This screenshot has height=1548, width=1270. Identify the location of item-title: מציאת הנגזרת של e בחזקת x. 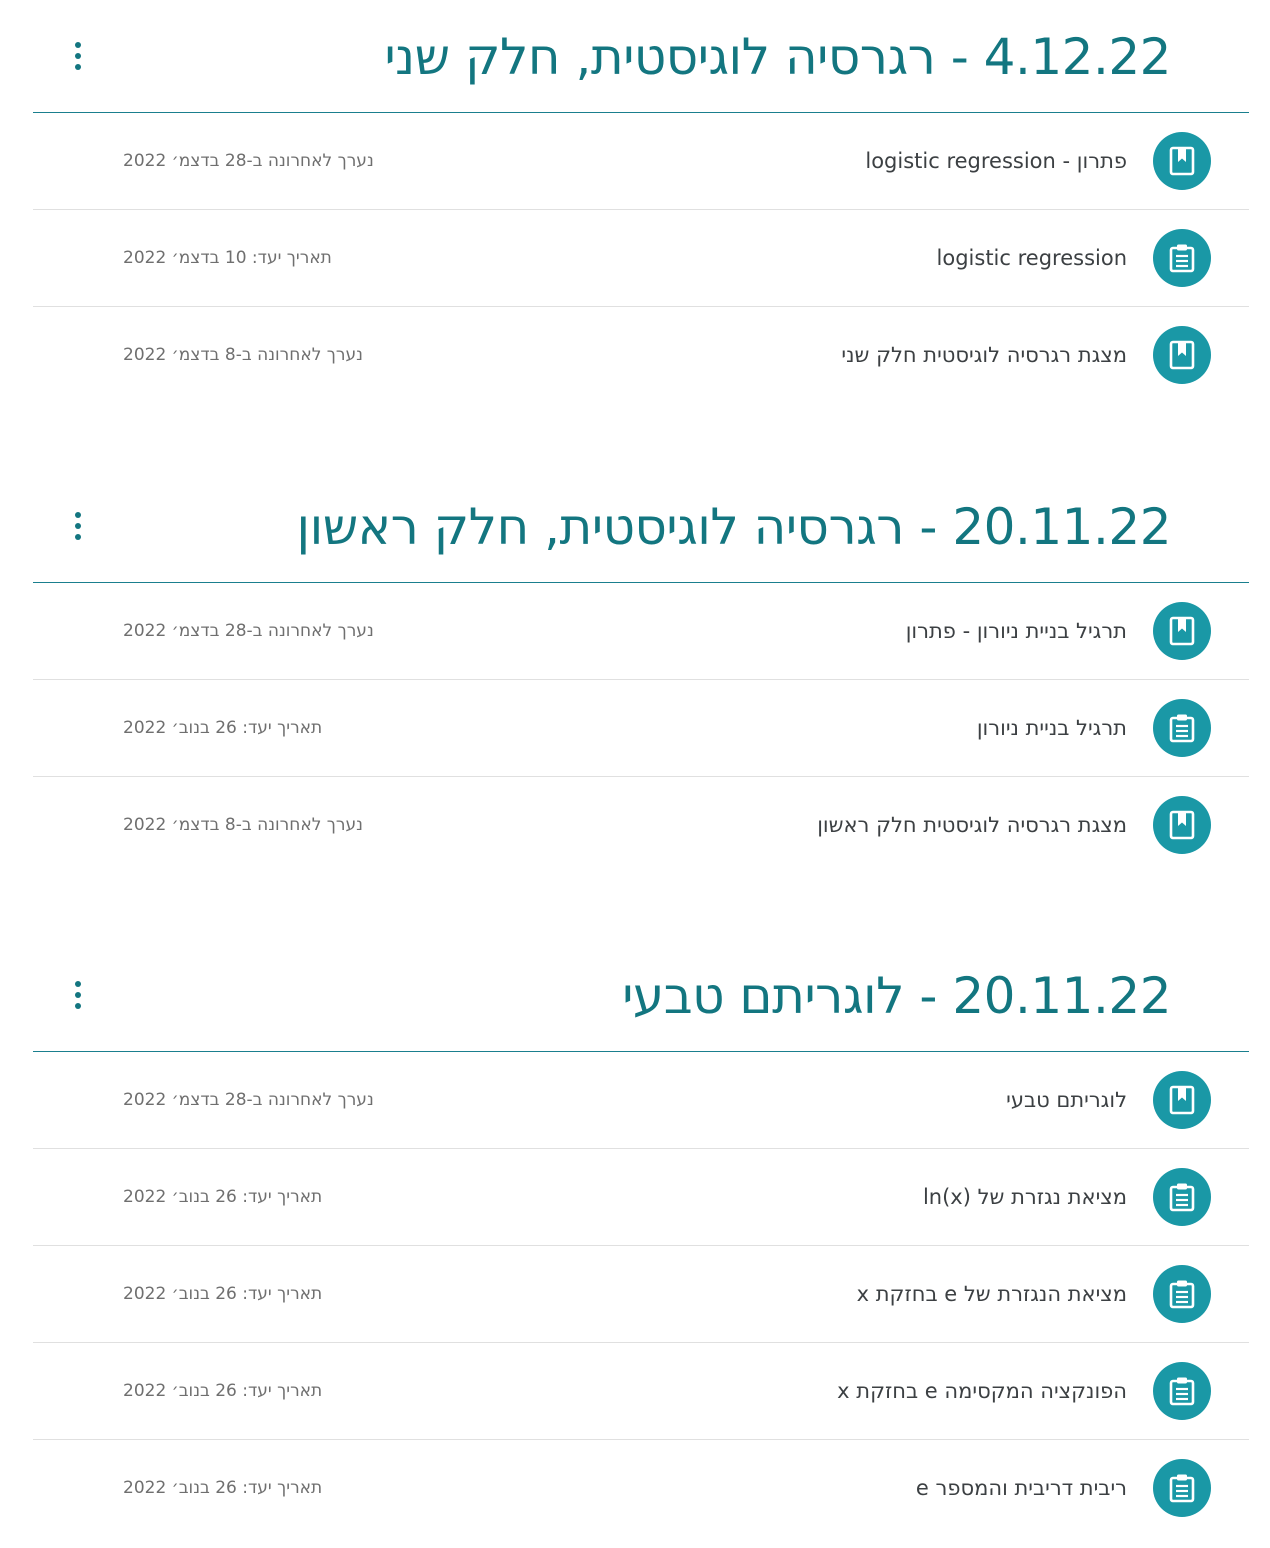
(992, 1294).